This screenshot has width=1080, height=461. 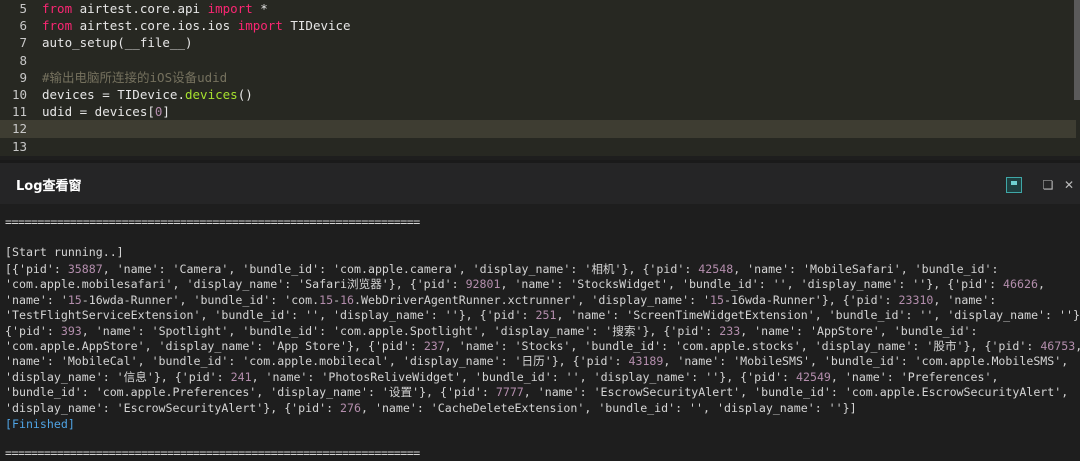 What do you see at coordinates (13, 156) in the screenshot?
I see `line-number: 14` at bounding box center [13, 156].